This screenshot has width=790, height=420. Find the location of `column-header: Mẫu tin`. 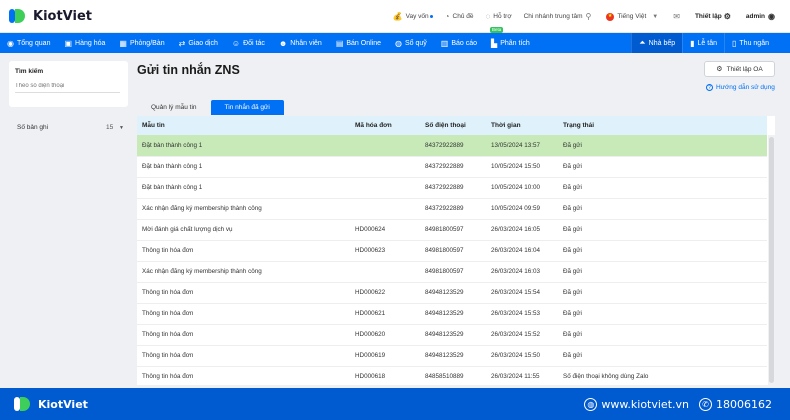

column-header: Mẫu tin is located at coordinates (243, 125).